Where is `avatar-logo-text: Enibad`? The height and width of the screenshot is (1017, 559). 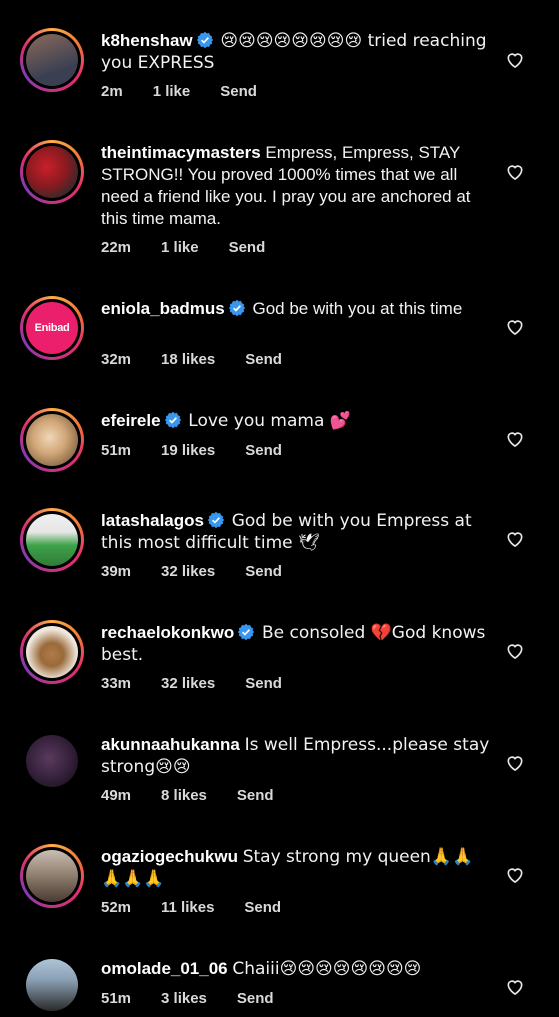 avatar-logo-text: Enibad is located at coordinates (52, 328).